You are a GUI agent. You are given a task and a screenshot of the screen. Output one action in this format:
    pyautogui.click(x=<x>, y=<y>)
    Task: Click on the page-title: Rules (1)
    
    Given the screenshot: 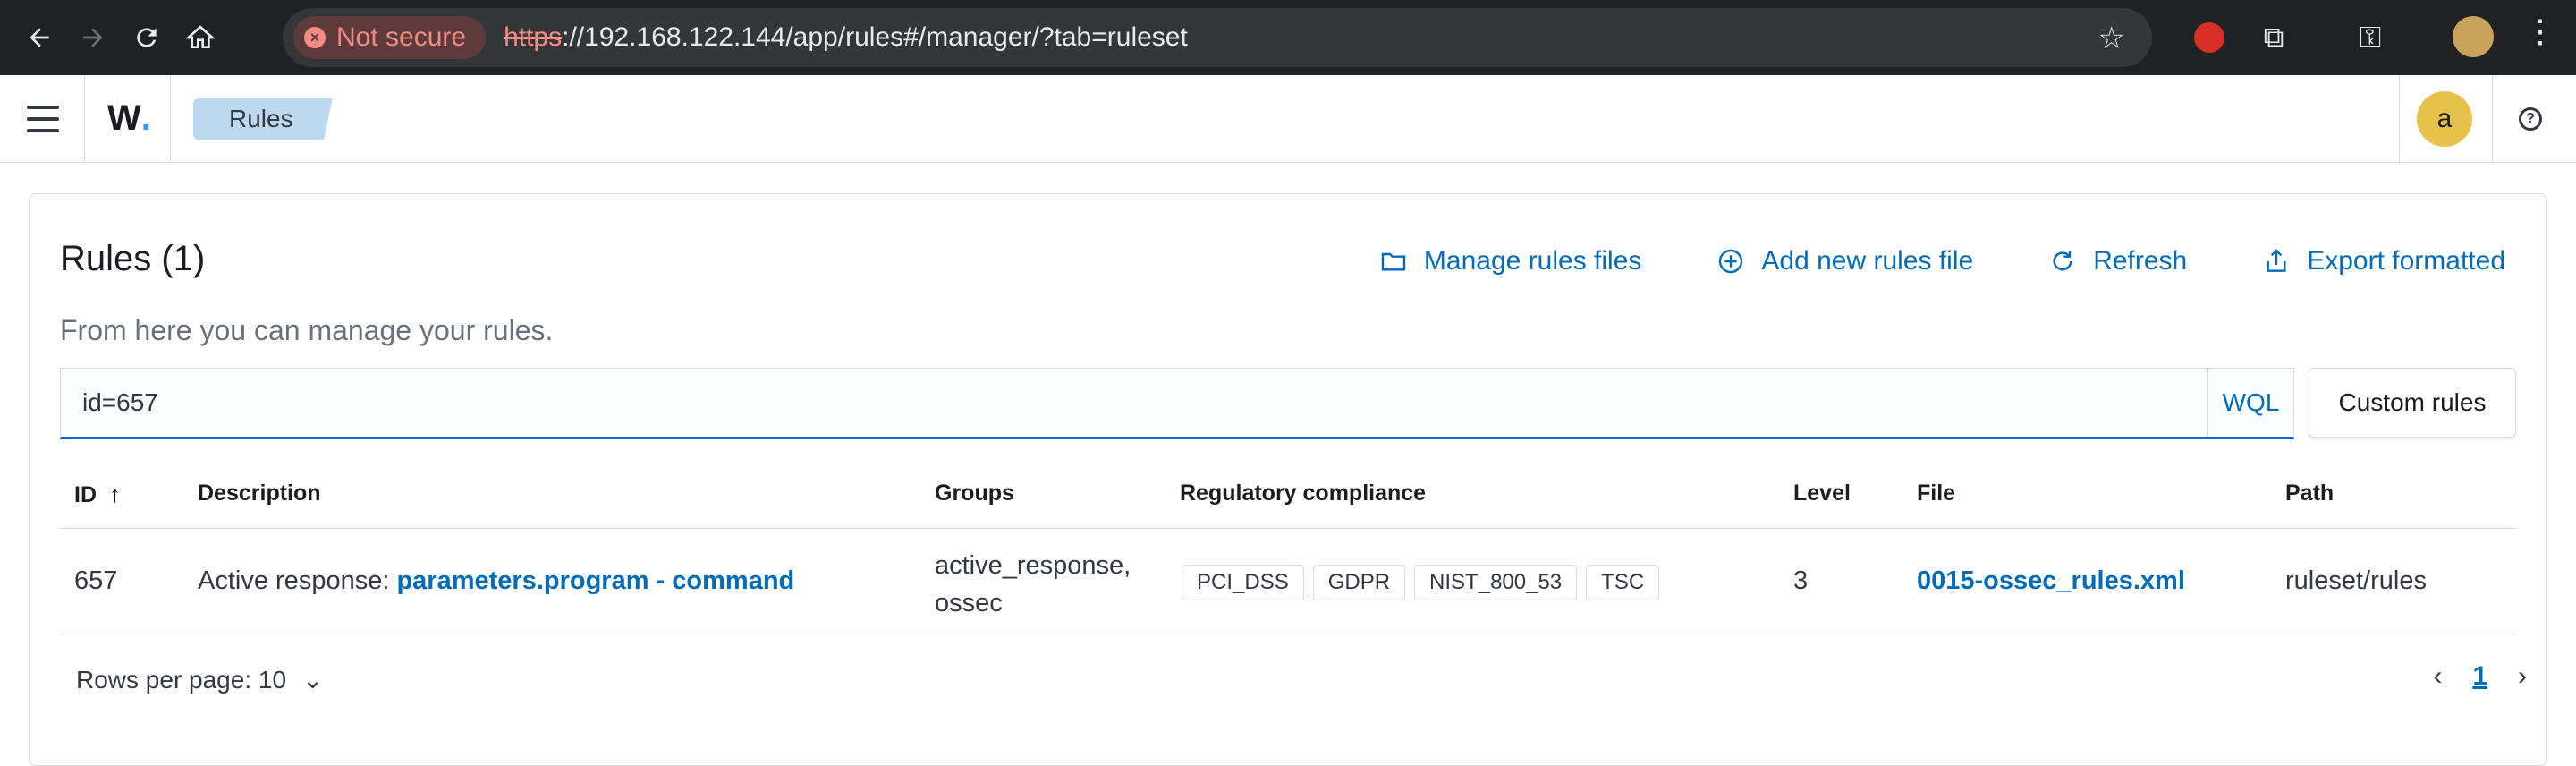 What is the action you would take?
    pyautogui.click(x=133, y=258)
    